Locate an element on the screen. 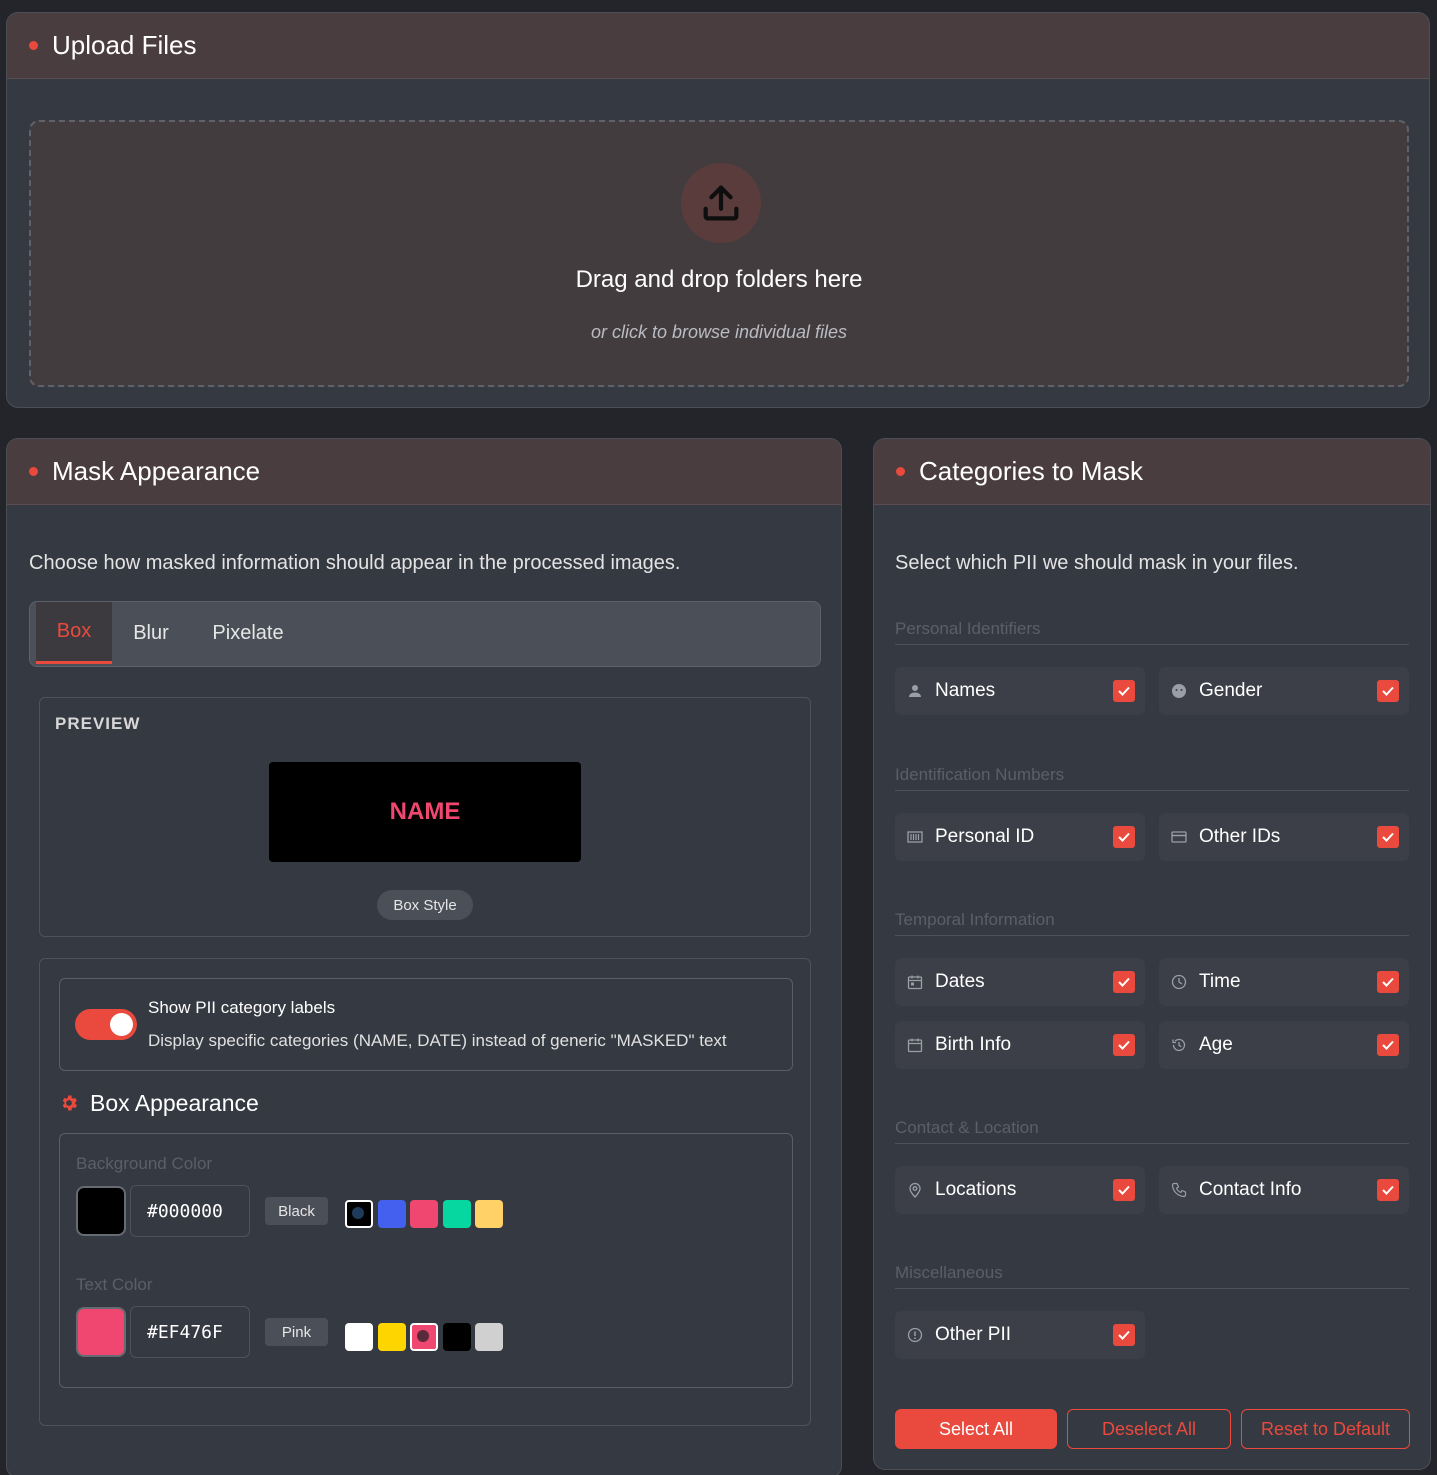 The height and width of the screenshot is (1475, 1437). tab-box: Box is located at coordinates (74, 633).